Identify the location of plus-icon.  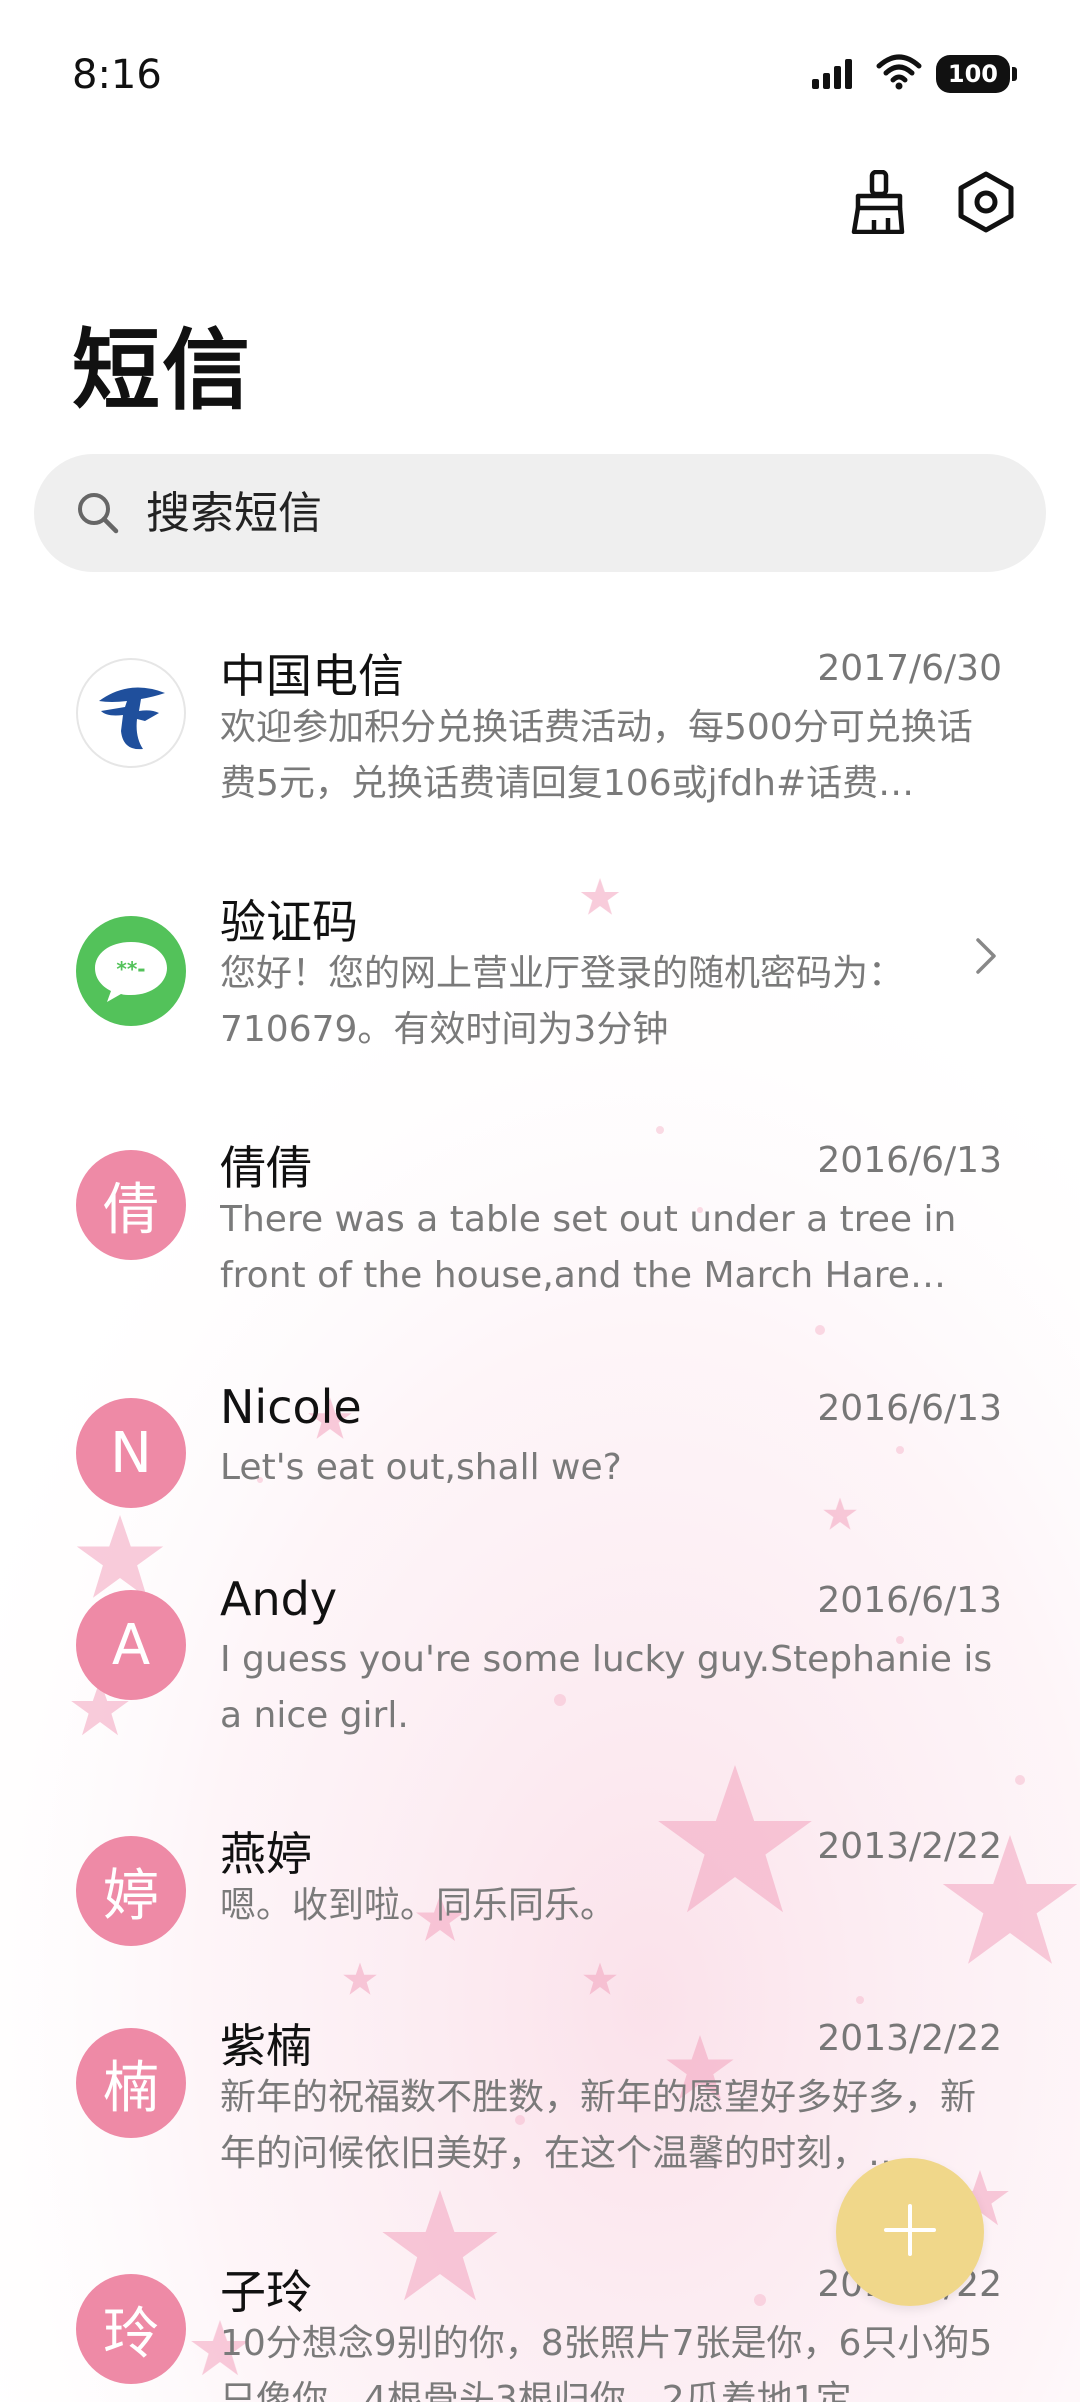
(910, 2232).